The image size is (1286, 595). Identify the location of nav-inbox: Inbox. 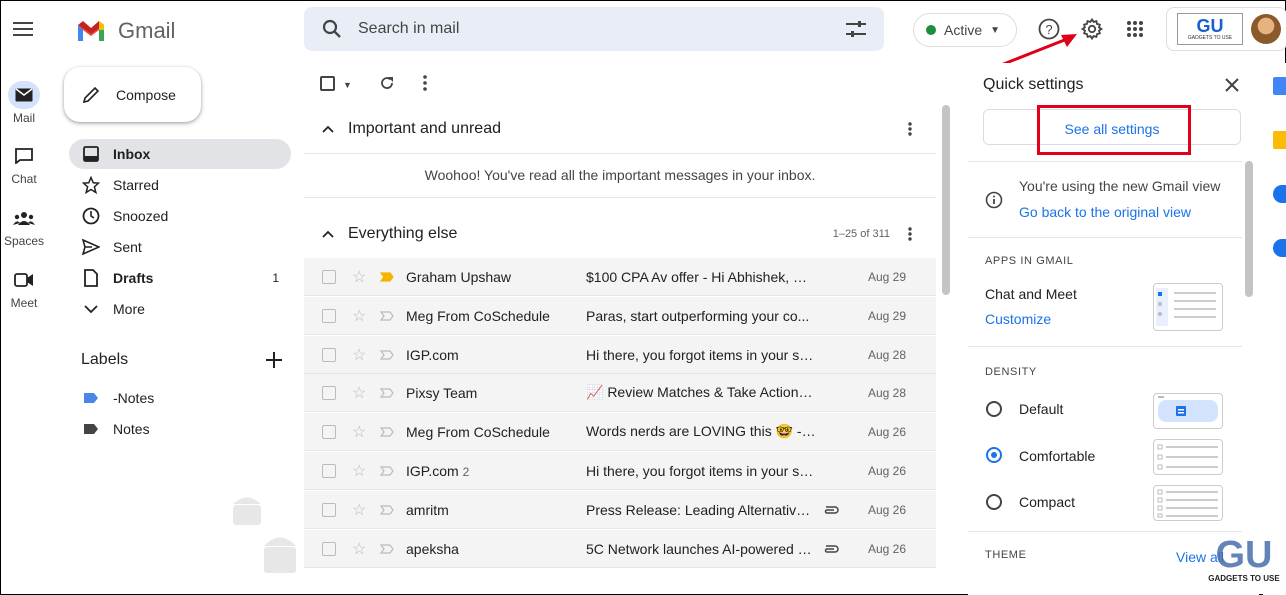
(180, 154).